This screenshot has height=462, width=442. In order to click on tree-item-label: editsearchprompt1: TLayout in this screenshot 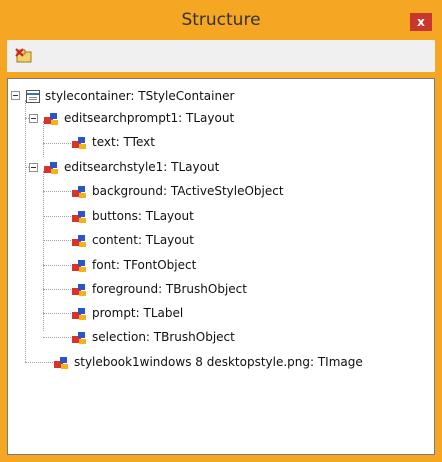, I will do `click(149, 118)`.